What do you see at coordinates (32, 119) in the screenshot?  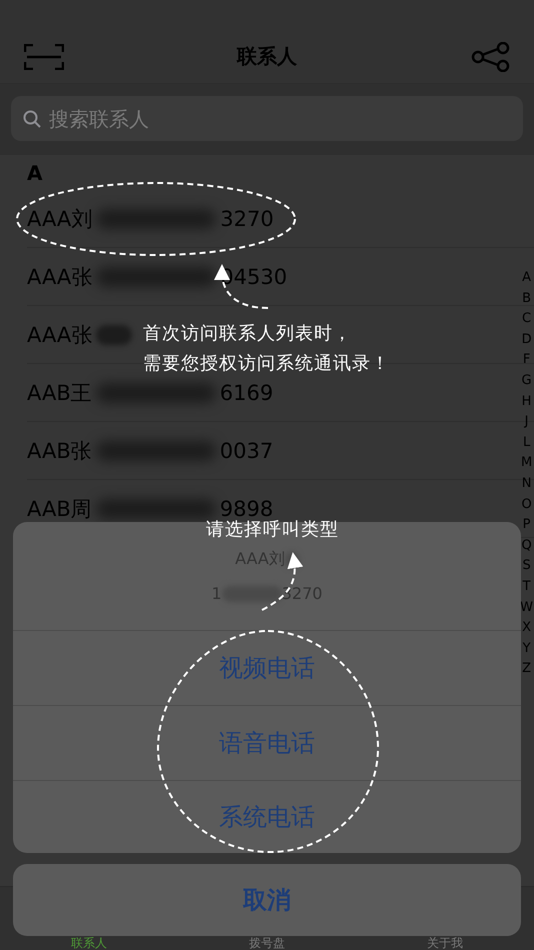 I see `search-icon` at bounding box center [32, 119].